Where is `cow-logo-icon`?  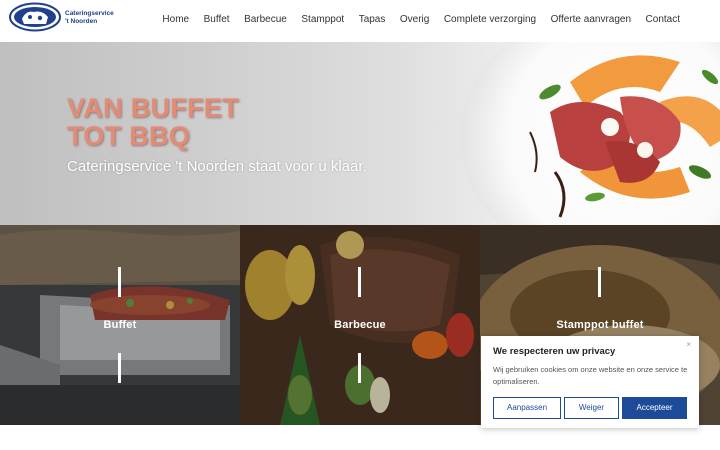
cow-logo-icon is located at coordinates (35, 17).